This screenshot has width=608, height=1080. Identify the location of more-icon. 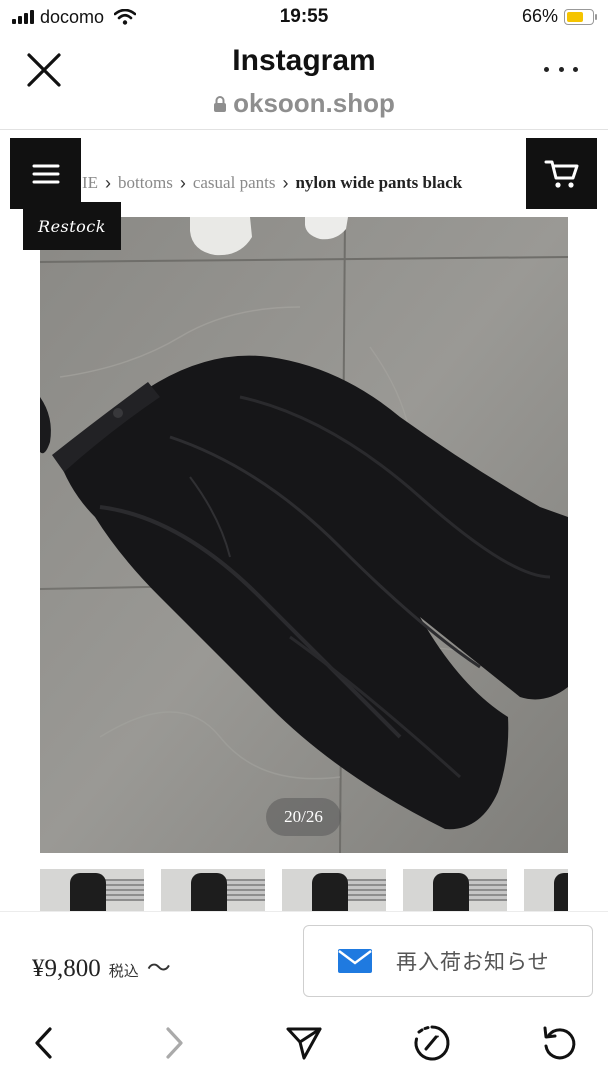
(546, 69).